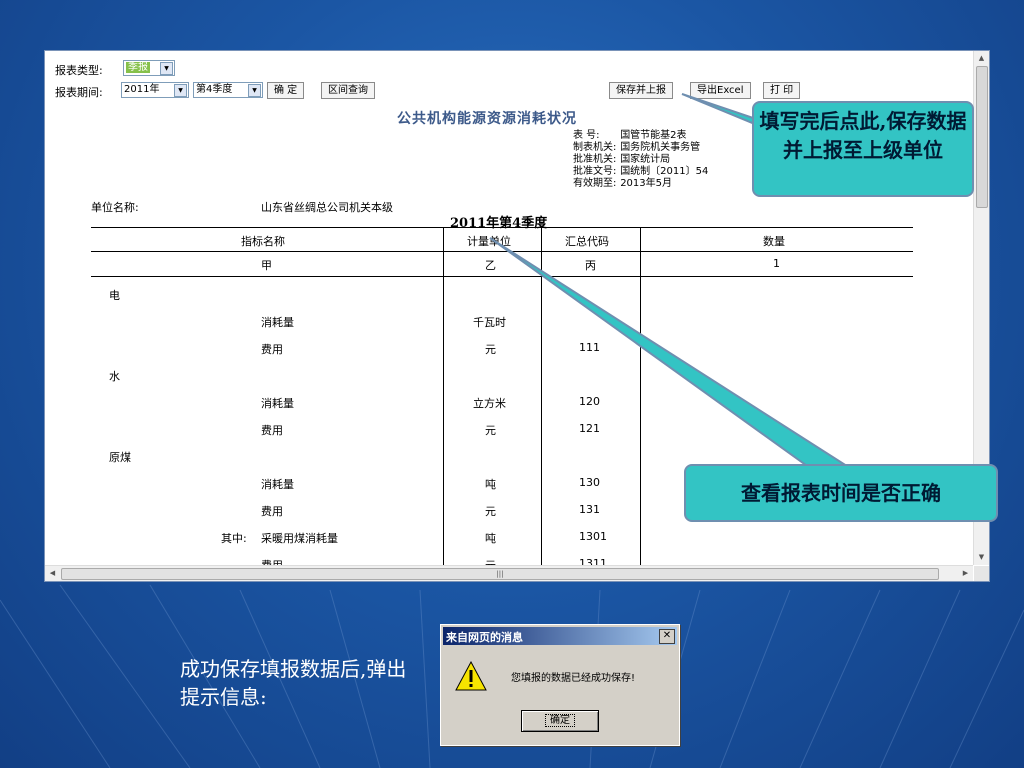  Describe the element at coordinates (720, 90) in the screenshot. I see `export-excel-button: 导出Excel` at that location.